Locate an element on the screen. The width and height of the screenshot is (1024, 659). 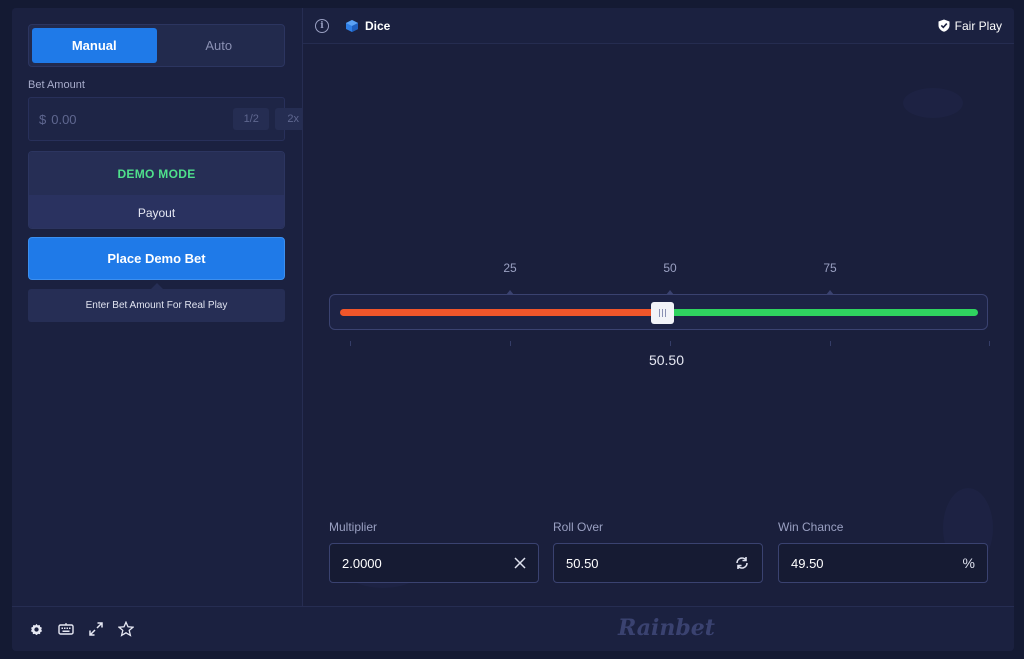
demo-mode-card: DEMO MODE Payout is located at coordinates (156, 190).